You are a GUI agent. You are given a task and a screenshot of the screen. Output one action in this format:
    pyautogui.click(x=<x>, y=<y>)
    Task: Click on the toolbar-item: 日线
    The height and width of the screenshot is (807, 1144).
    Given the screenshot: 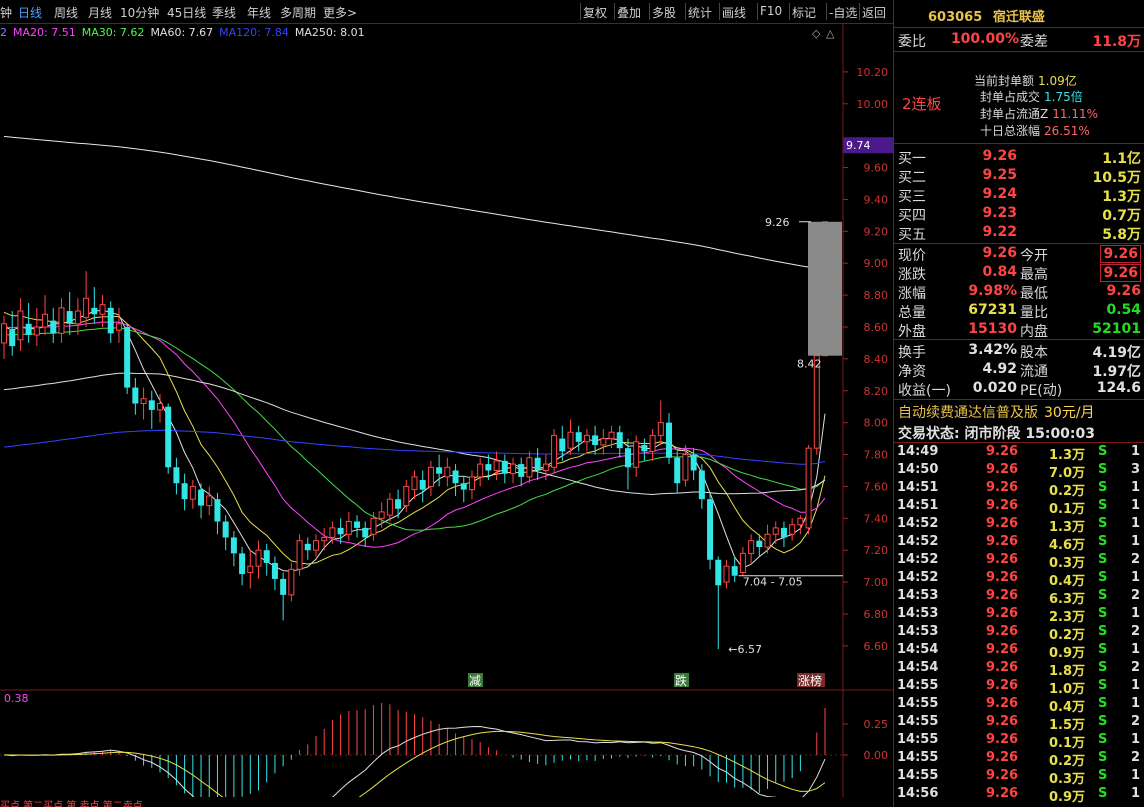 What is the action you would take?
    pyautogui.click(x=30, y=12)
    